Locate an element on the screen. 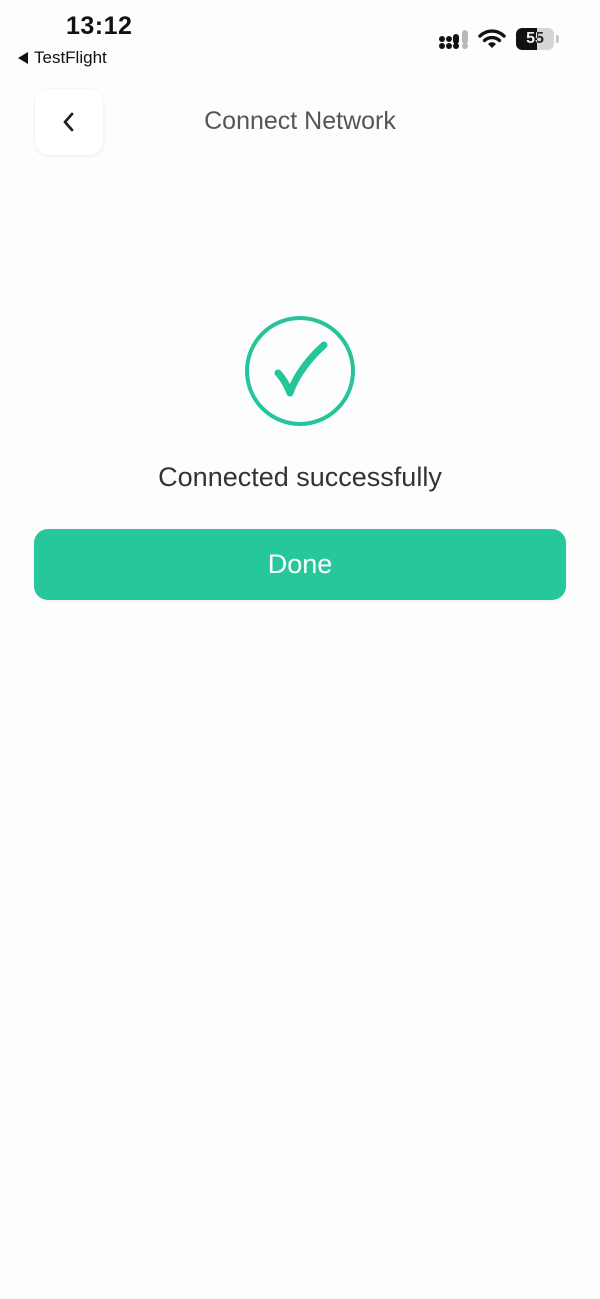 The height and width of the screenshot is (1299, 600). success-message: Connected successfully is located at coordinates (300, 477).